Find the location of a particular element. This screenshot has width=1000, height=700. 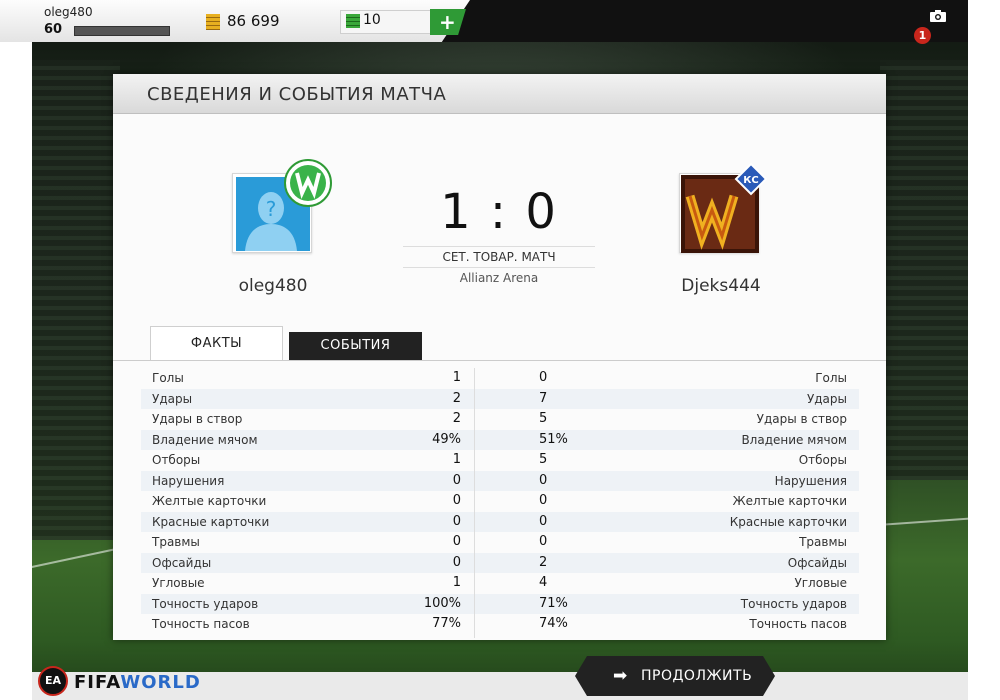

tab-divider is located at coordinates (499, 360).